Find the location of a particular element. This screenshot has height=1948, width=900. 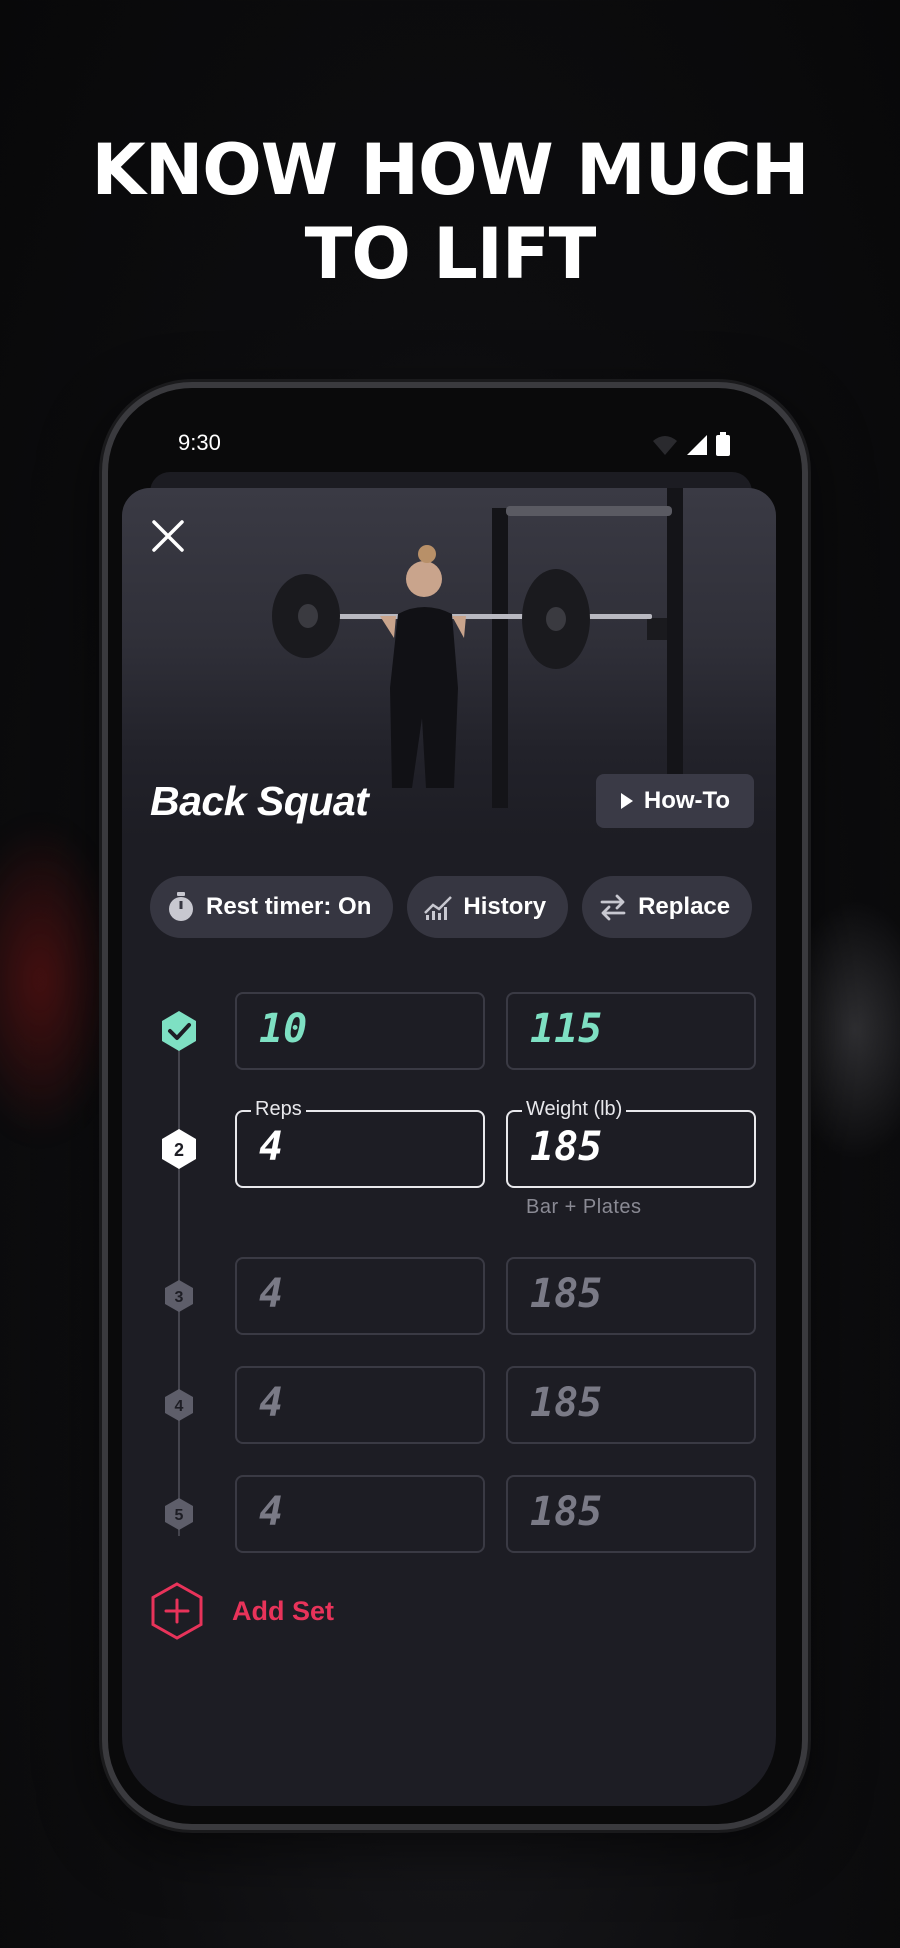

set-complete-check-icon is located at coordinates (179, 1031).